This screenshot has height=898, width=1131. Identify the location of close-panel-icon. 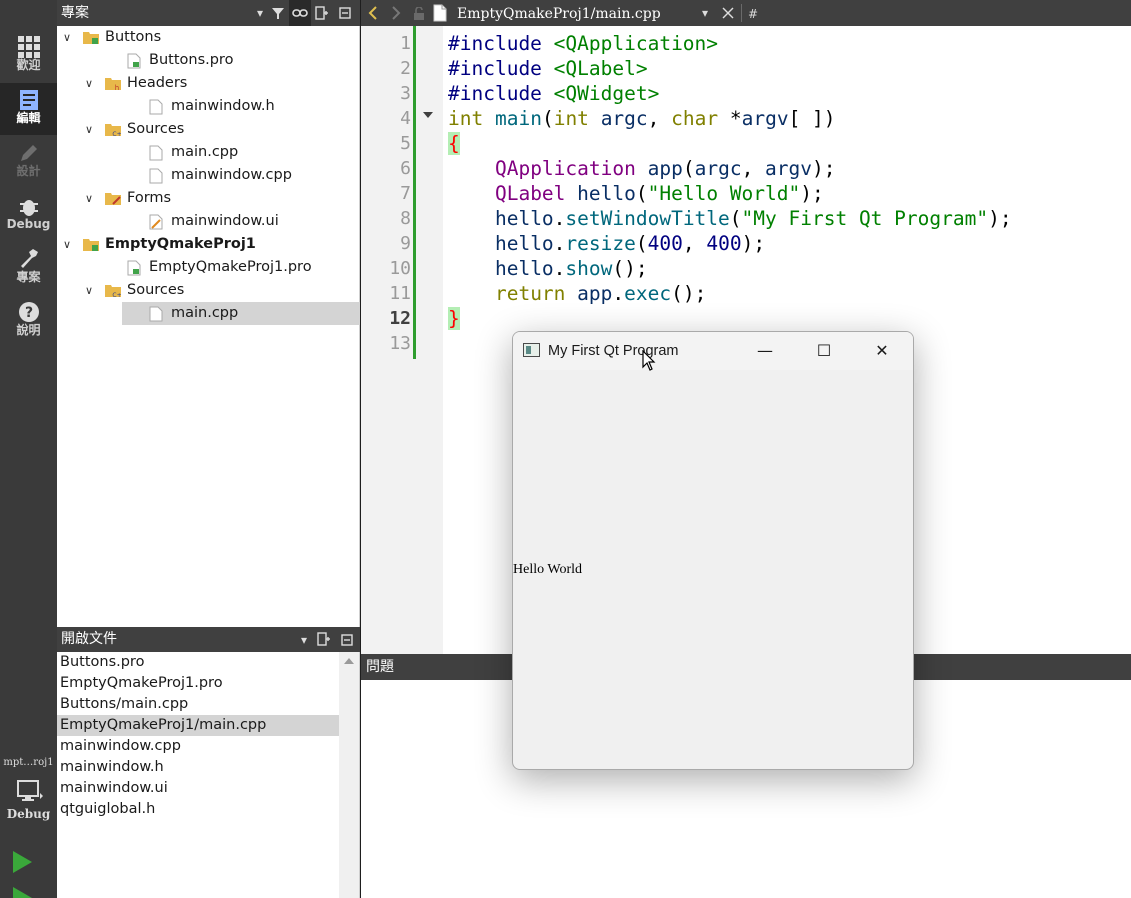
(345, 13).